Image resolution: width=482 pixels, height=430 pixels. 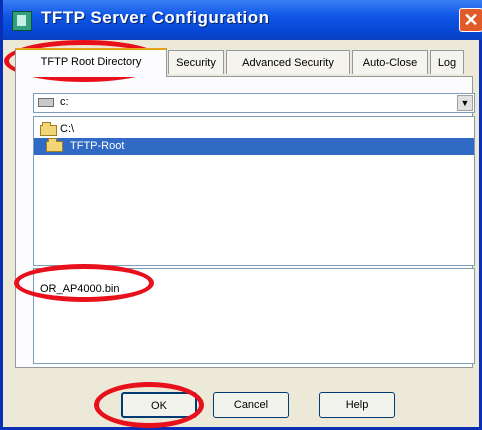 What do you see at coordinates (470, 20) in the screenshot?
I see `close-button: ✕` at bounding box center [470, 20].